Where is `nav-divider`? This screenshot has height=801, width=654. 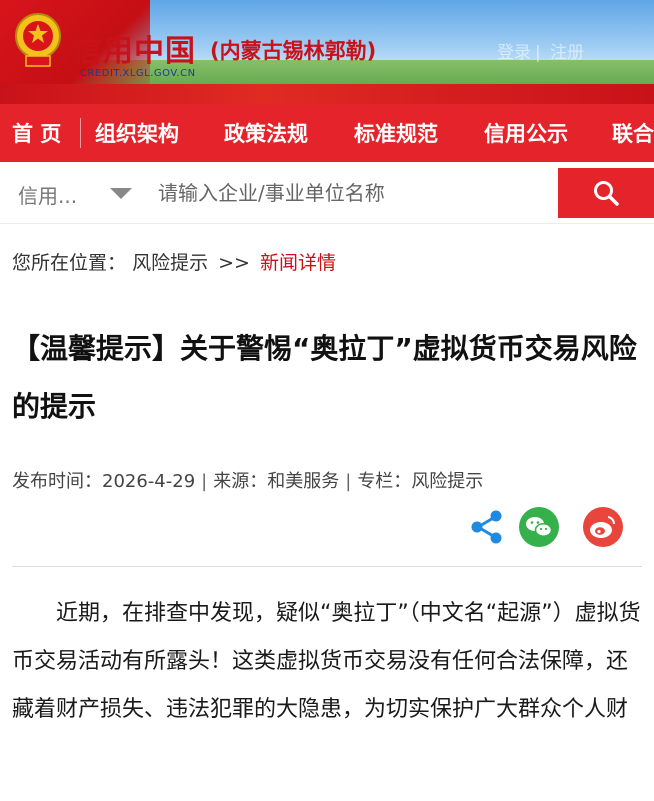 nav-divider is located at coordinates (80, 133).